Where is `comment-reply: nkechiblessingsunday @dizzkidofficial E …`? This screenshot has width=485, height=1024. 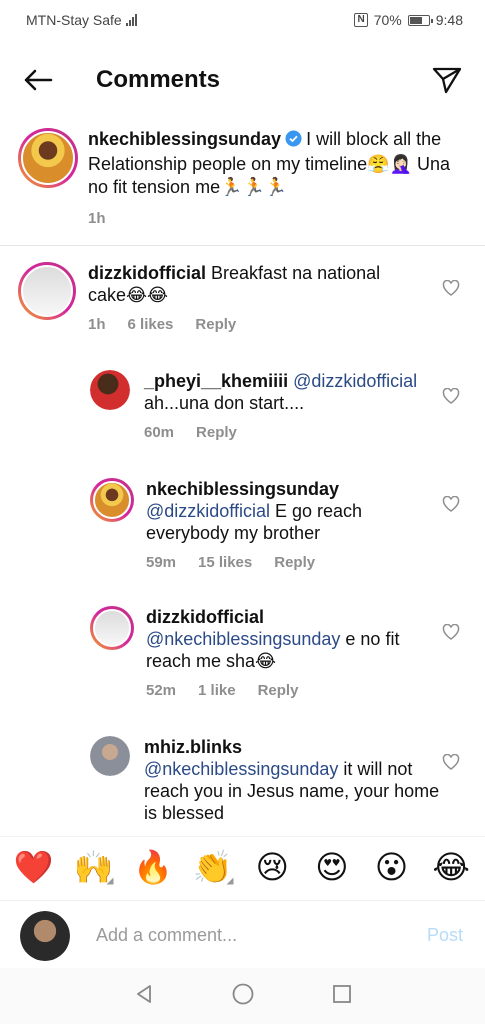 comment-reply: nkechiblessingsunday @dizzkidofficial E … is located at coordinates (275, 526).